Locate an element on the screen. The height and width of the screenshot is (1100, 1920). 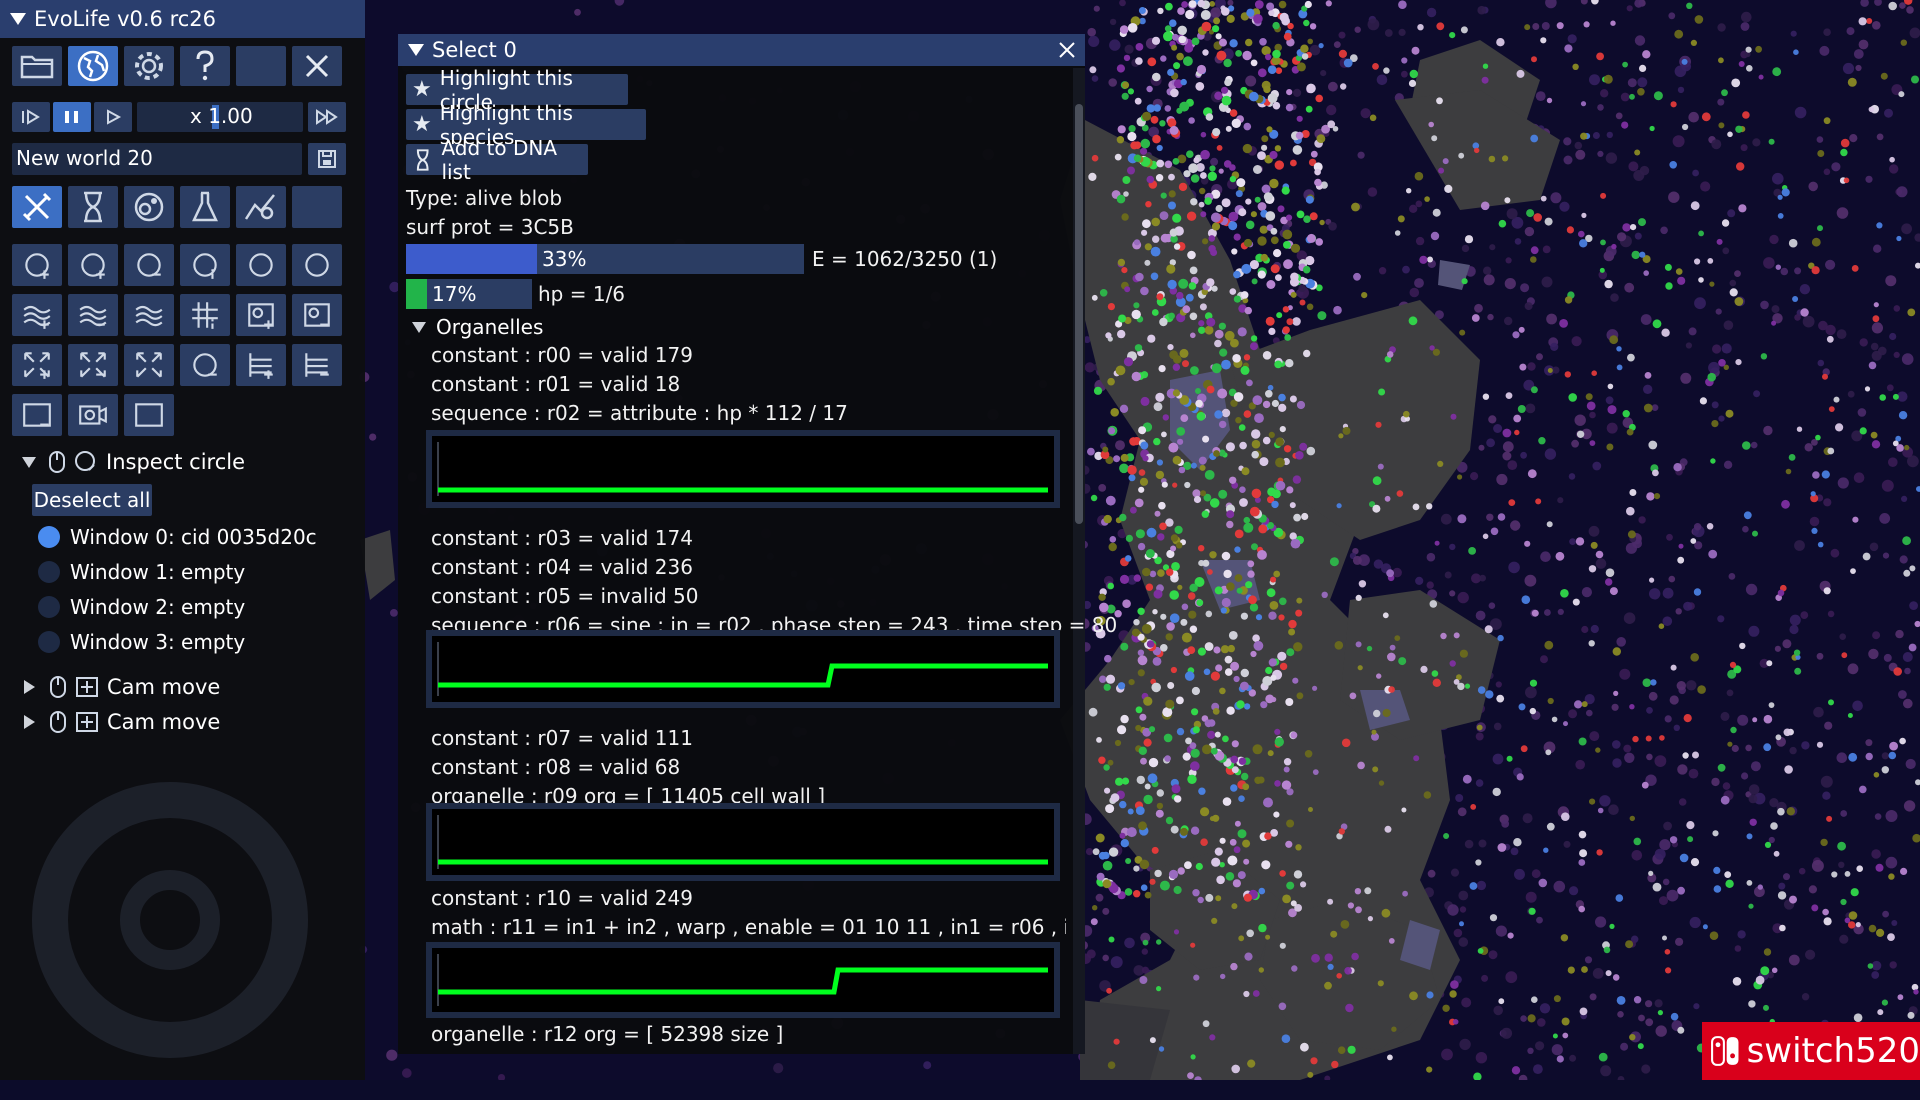
add-link-tool-button is located at coordinates (93, 265).